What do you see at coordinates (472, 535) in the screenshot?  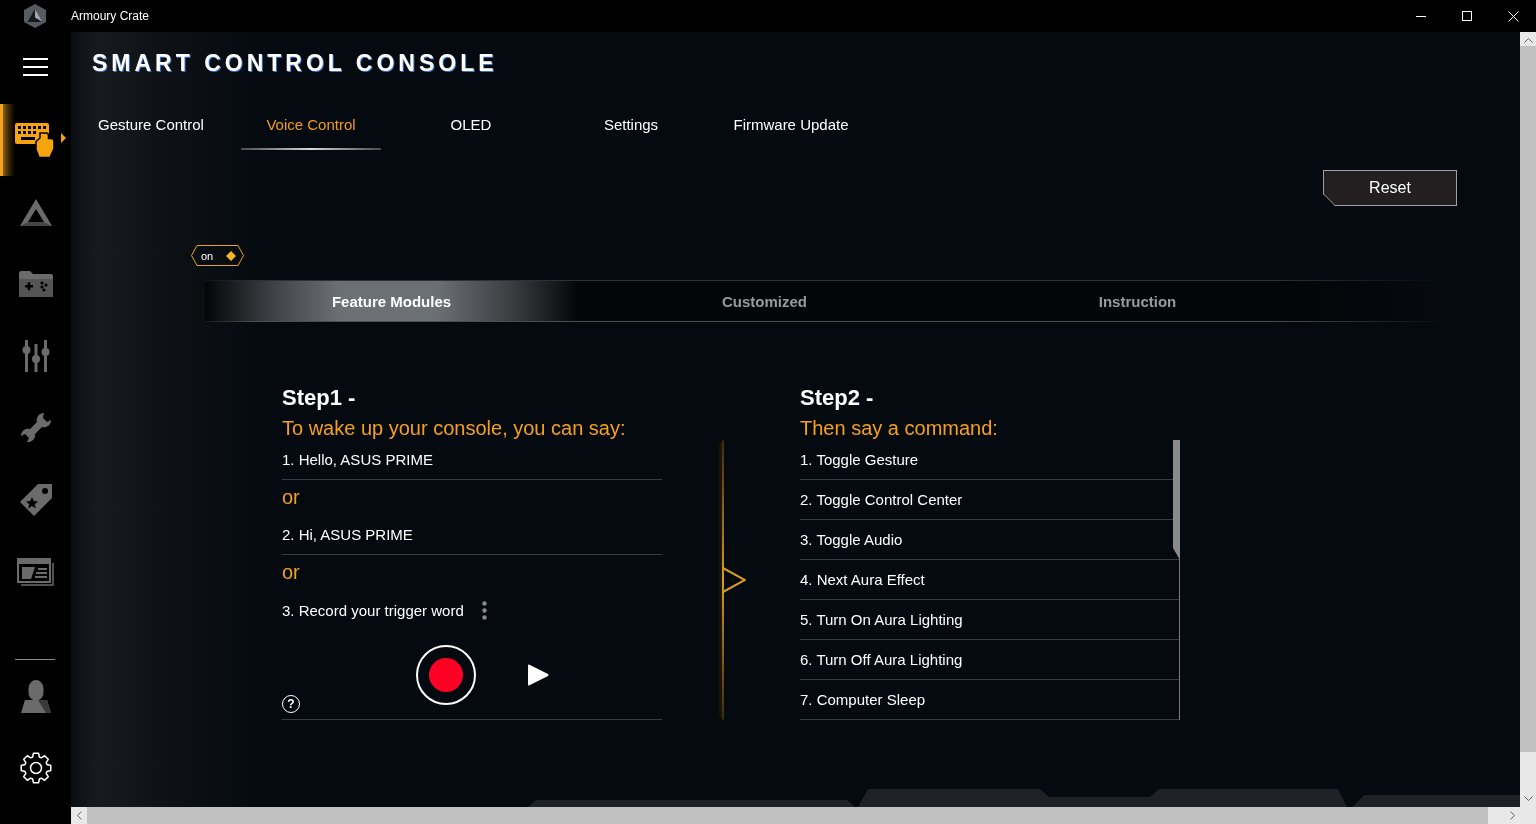 I see `phrase-item: 2. Hi, ASUS PRIME` at bounding box center [472, 535].